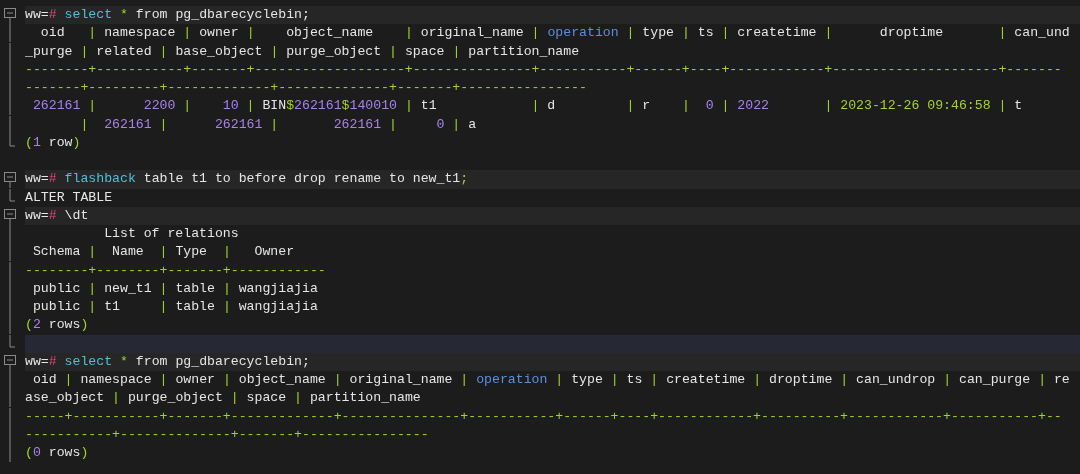 The image size is (1080, 474). Describe the element at coordinates (247, 179) in the screenshot. I see `terminal-line: ww=# flashback table t1 to before drop rename to new_t1;` at that location.